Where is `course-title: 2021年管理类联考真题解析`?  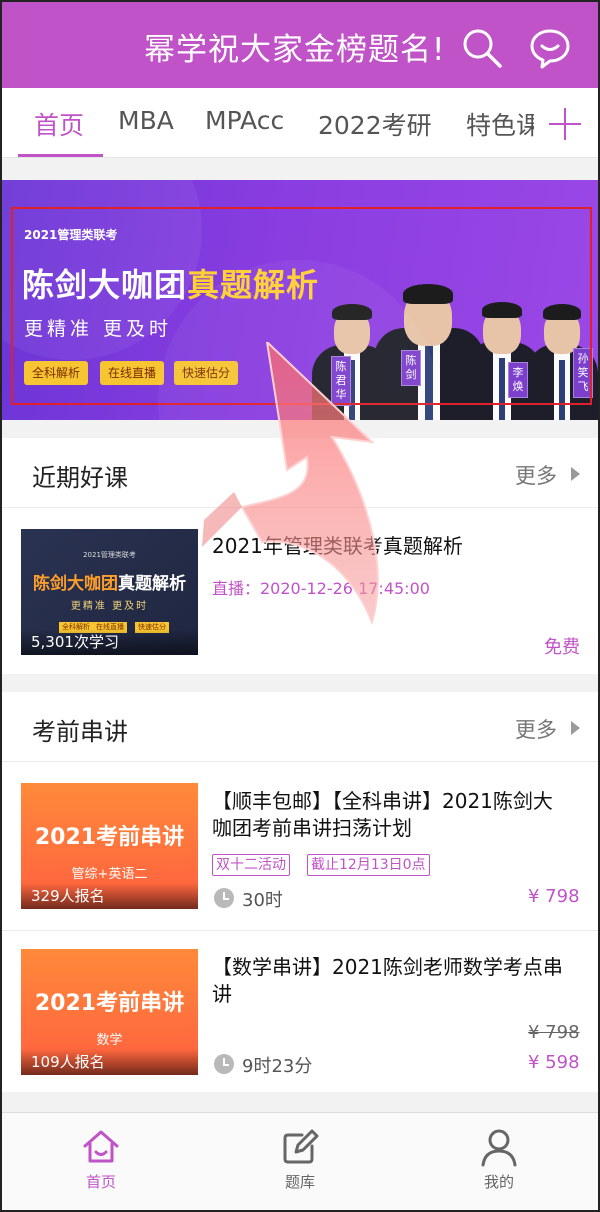 course-title: 2021年管理类联考真题解析 is located at coordinates (392, 546).